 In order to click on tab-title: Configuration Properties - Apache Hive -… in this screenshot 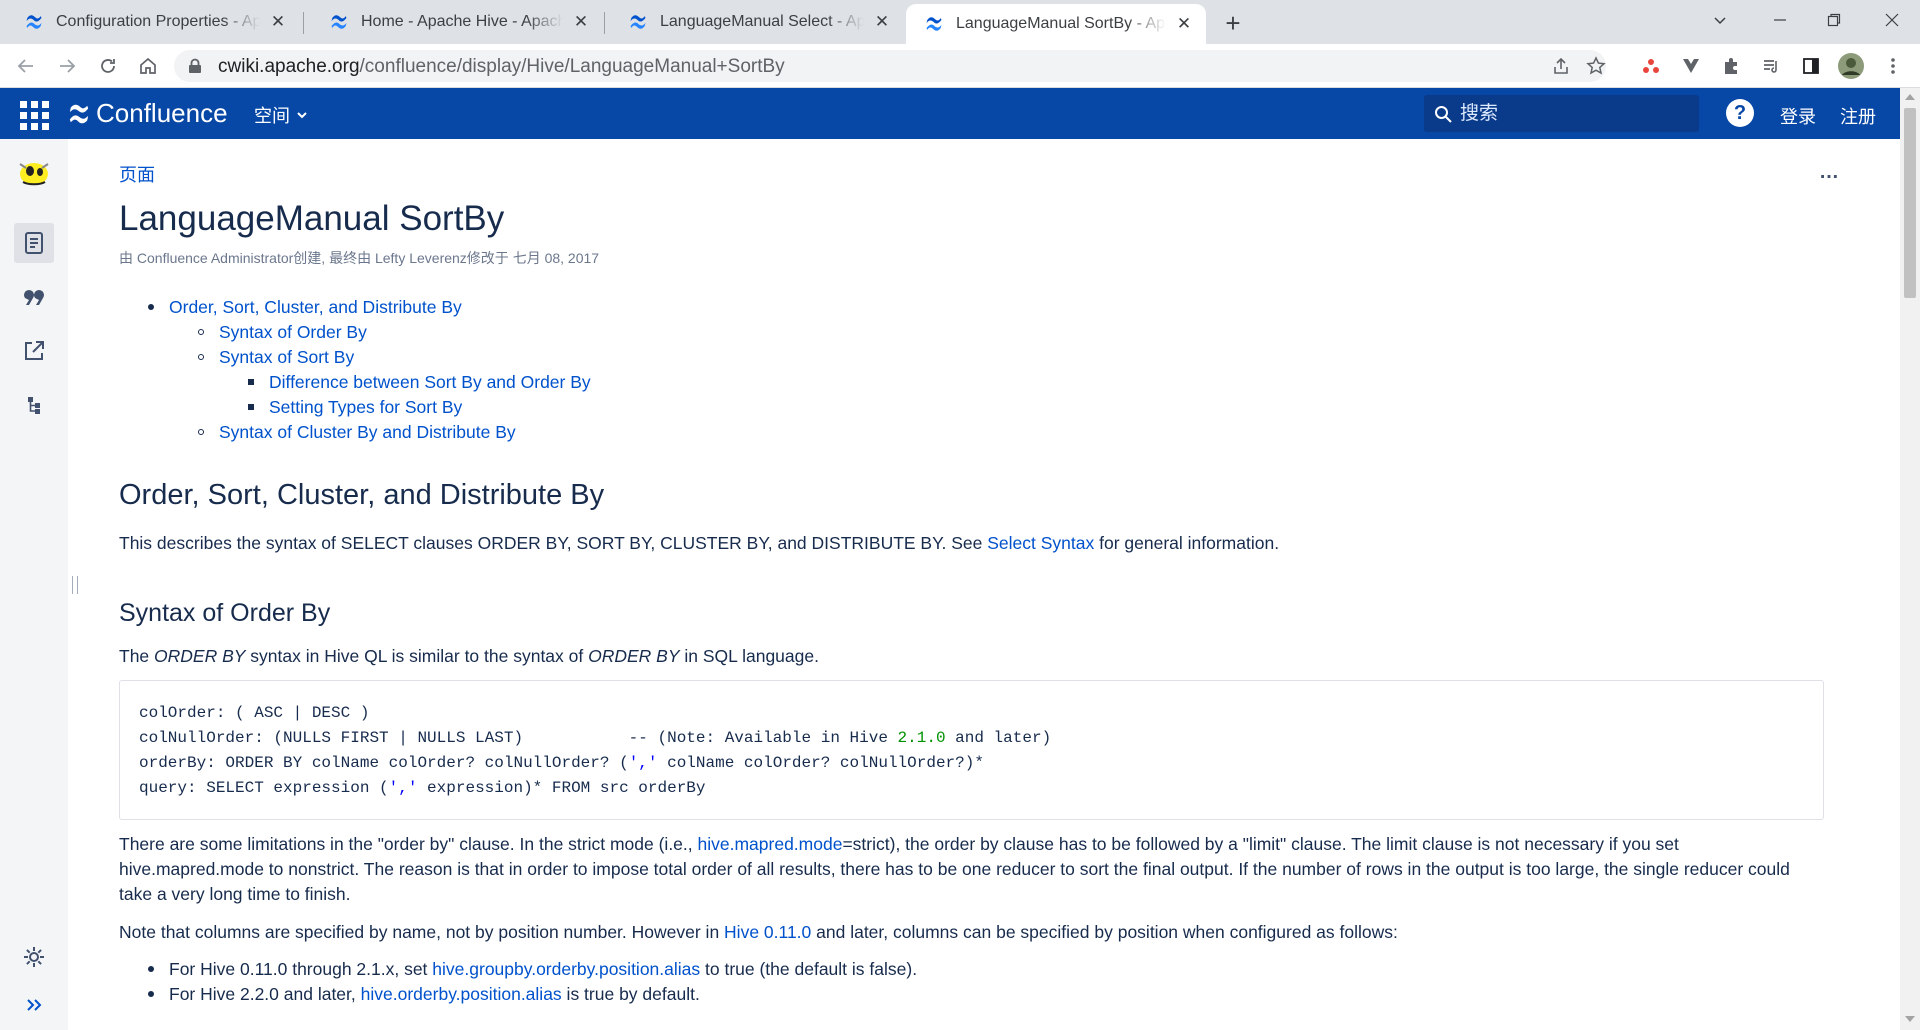, I will do `click(158, 21)`.